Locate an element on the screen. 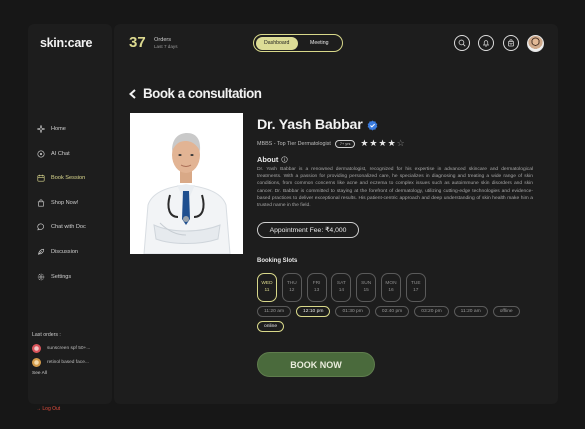 The image size is (585, 429). shop-icon is located at coordinates (41, 203).